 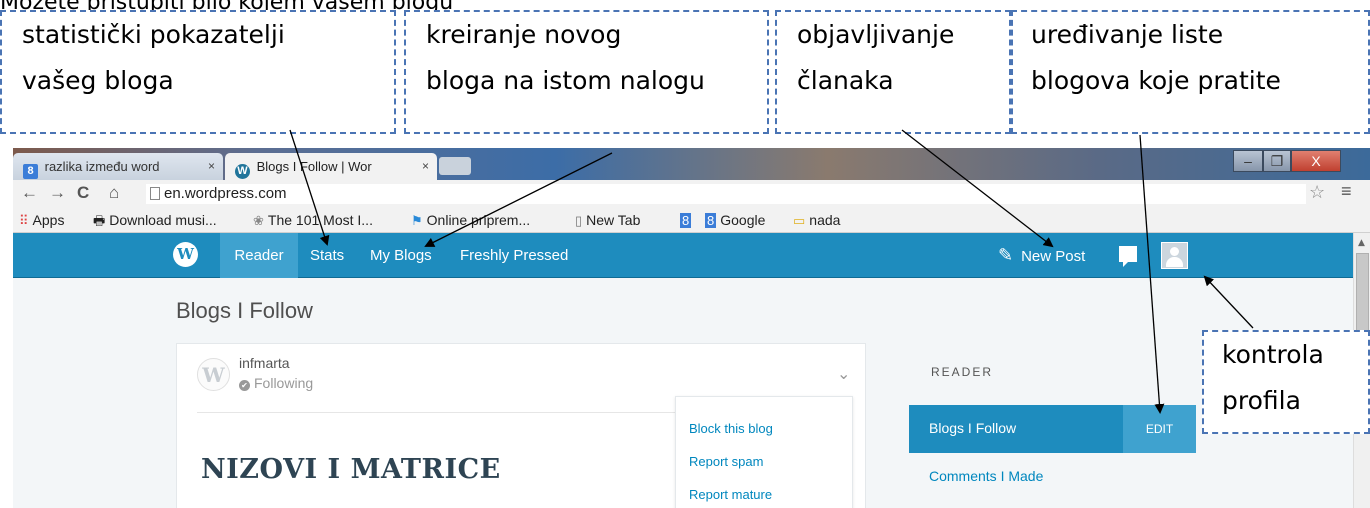 I want to click on notifications-icon, so click(x=1128, y=256).